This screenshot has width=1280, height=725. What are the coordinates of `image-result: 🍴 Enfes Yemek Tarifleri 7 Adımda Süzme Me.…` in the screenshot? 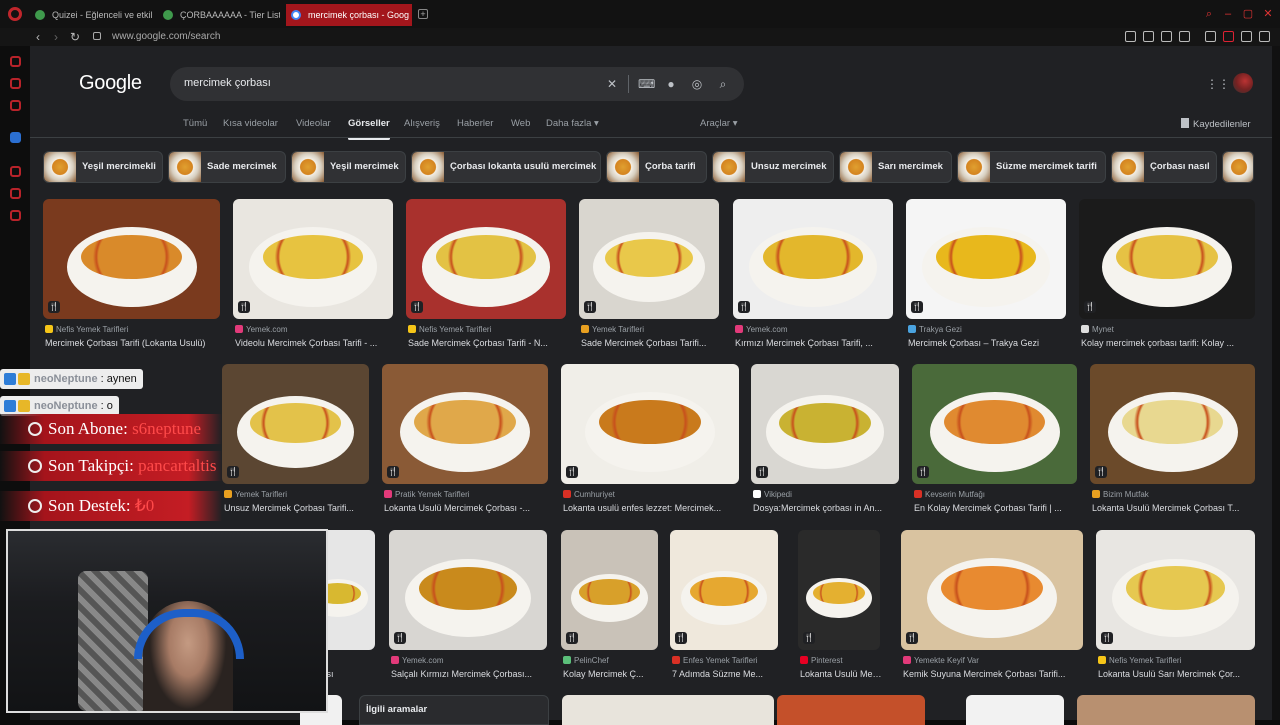 It's located at (724, 607).